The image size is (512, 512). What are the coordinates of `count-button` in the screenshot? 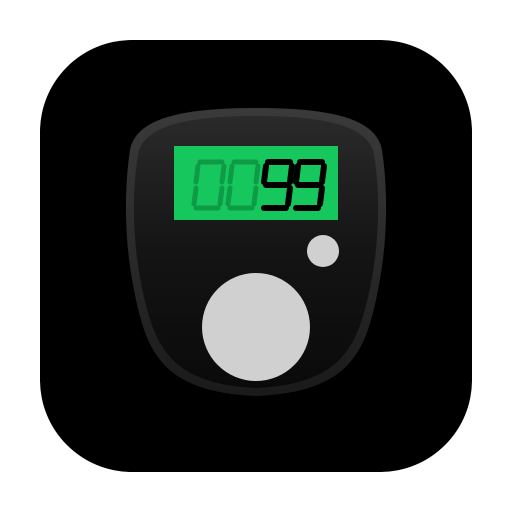 It's located at (256, 327).